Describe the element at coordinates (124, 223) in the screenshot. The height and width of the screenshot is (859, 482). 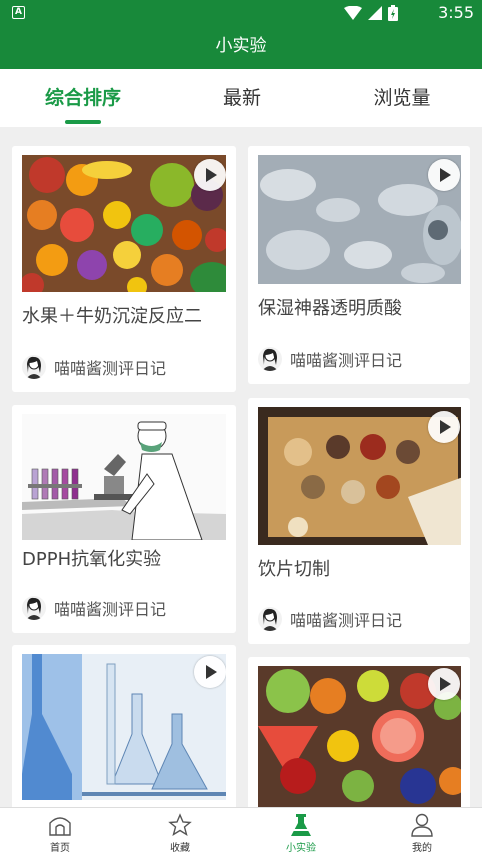
I see `card-thumbnail-fruits` at that location.